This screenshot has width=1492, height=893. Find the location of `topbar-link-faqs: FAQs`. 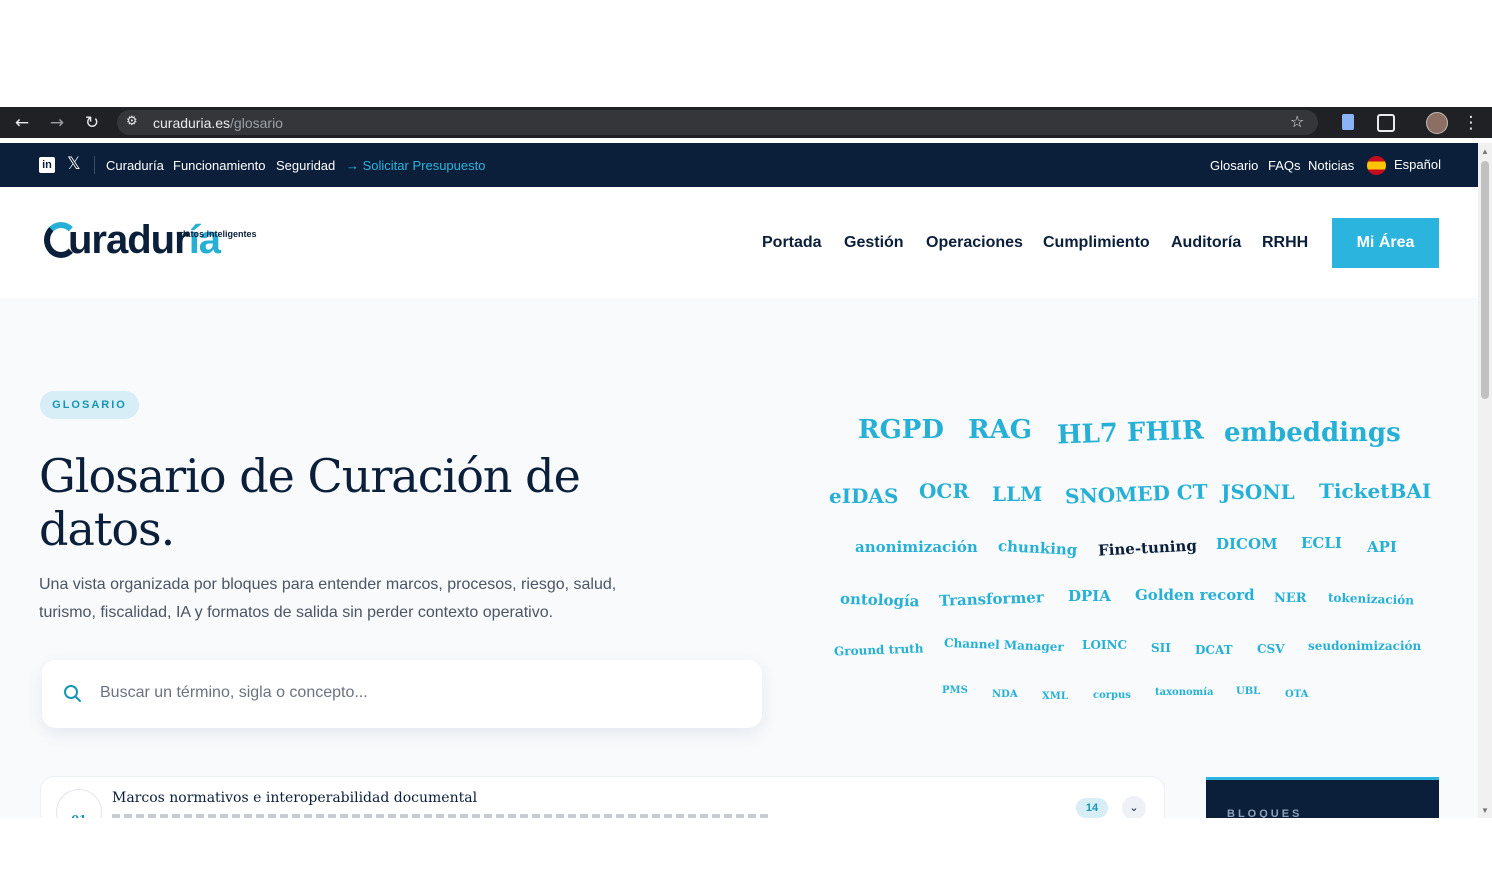

topbar-link-faqs: FAQs is located at coordinates (1284, 165).